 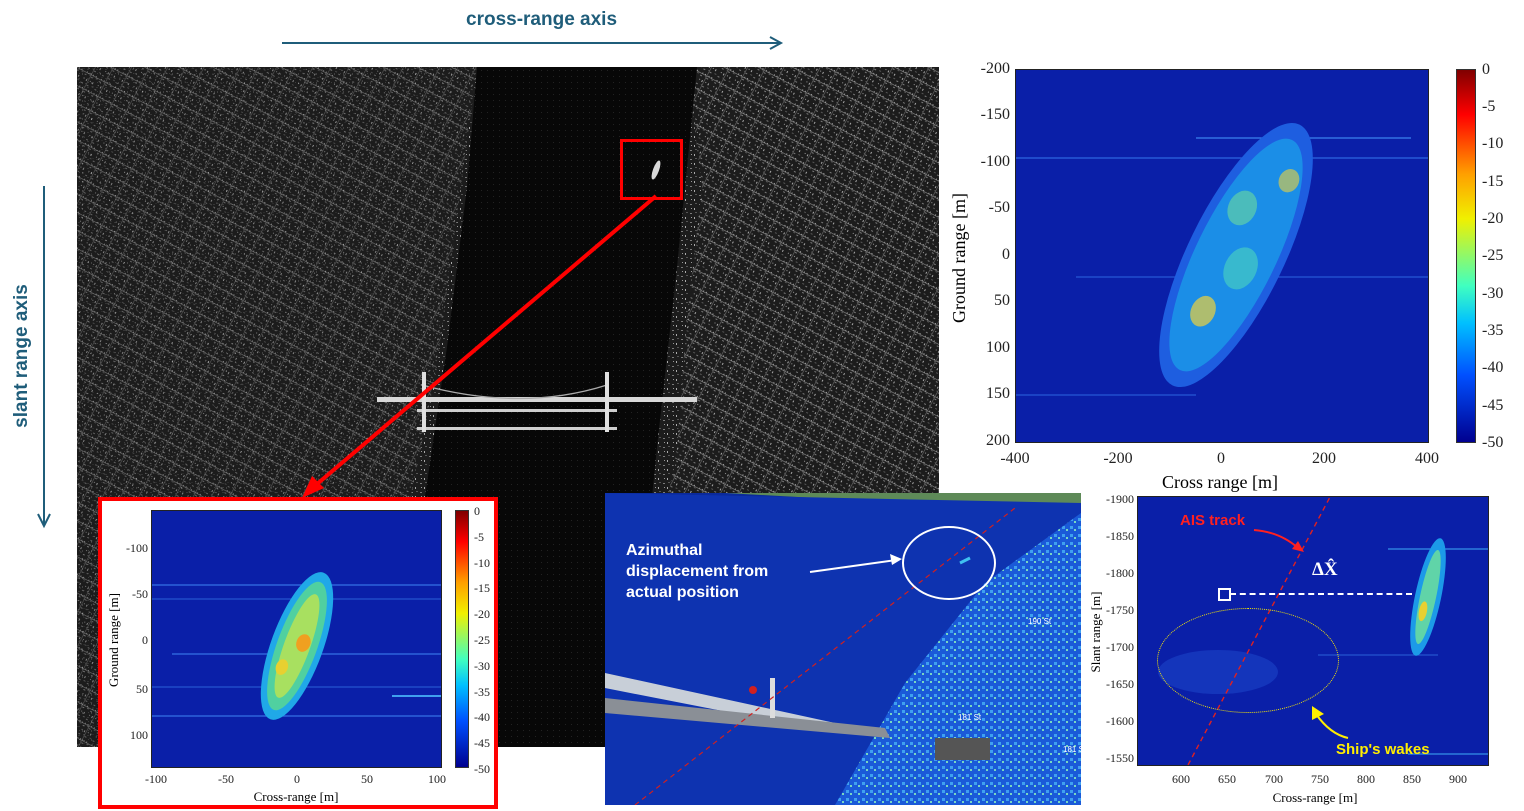 I want to click on zoom-arrow, so click(x=480, y=346).